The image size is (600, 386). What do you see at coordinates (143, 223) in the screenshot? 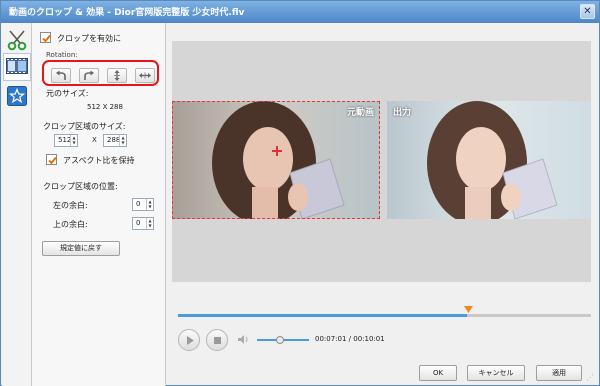
I see `top-margin-input: 0 ▲ ▼` at bounding box center [143, 223].